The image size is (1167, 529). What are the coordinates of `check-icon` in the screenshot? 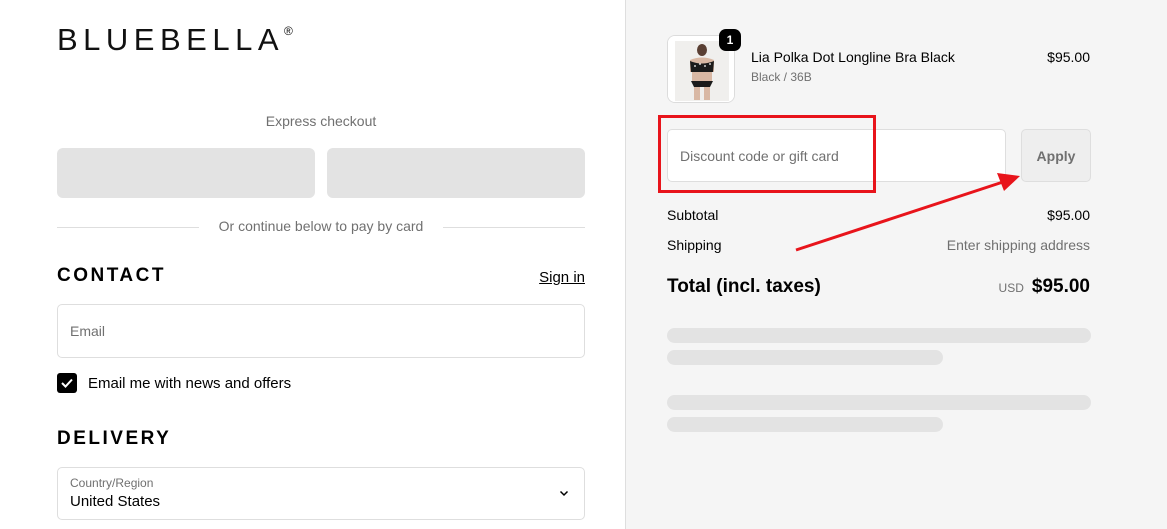 It's located at (67, 383).